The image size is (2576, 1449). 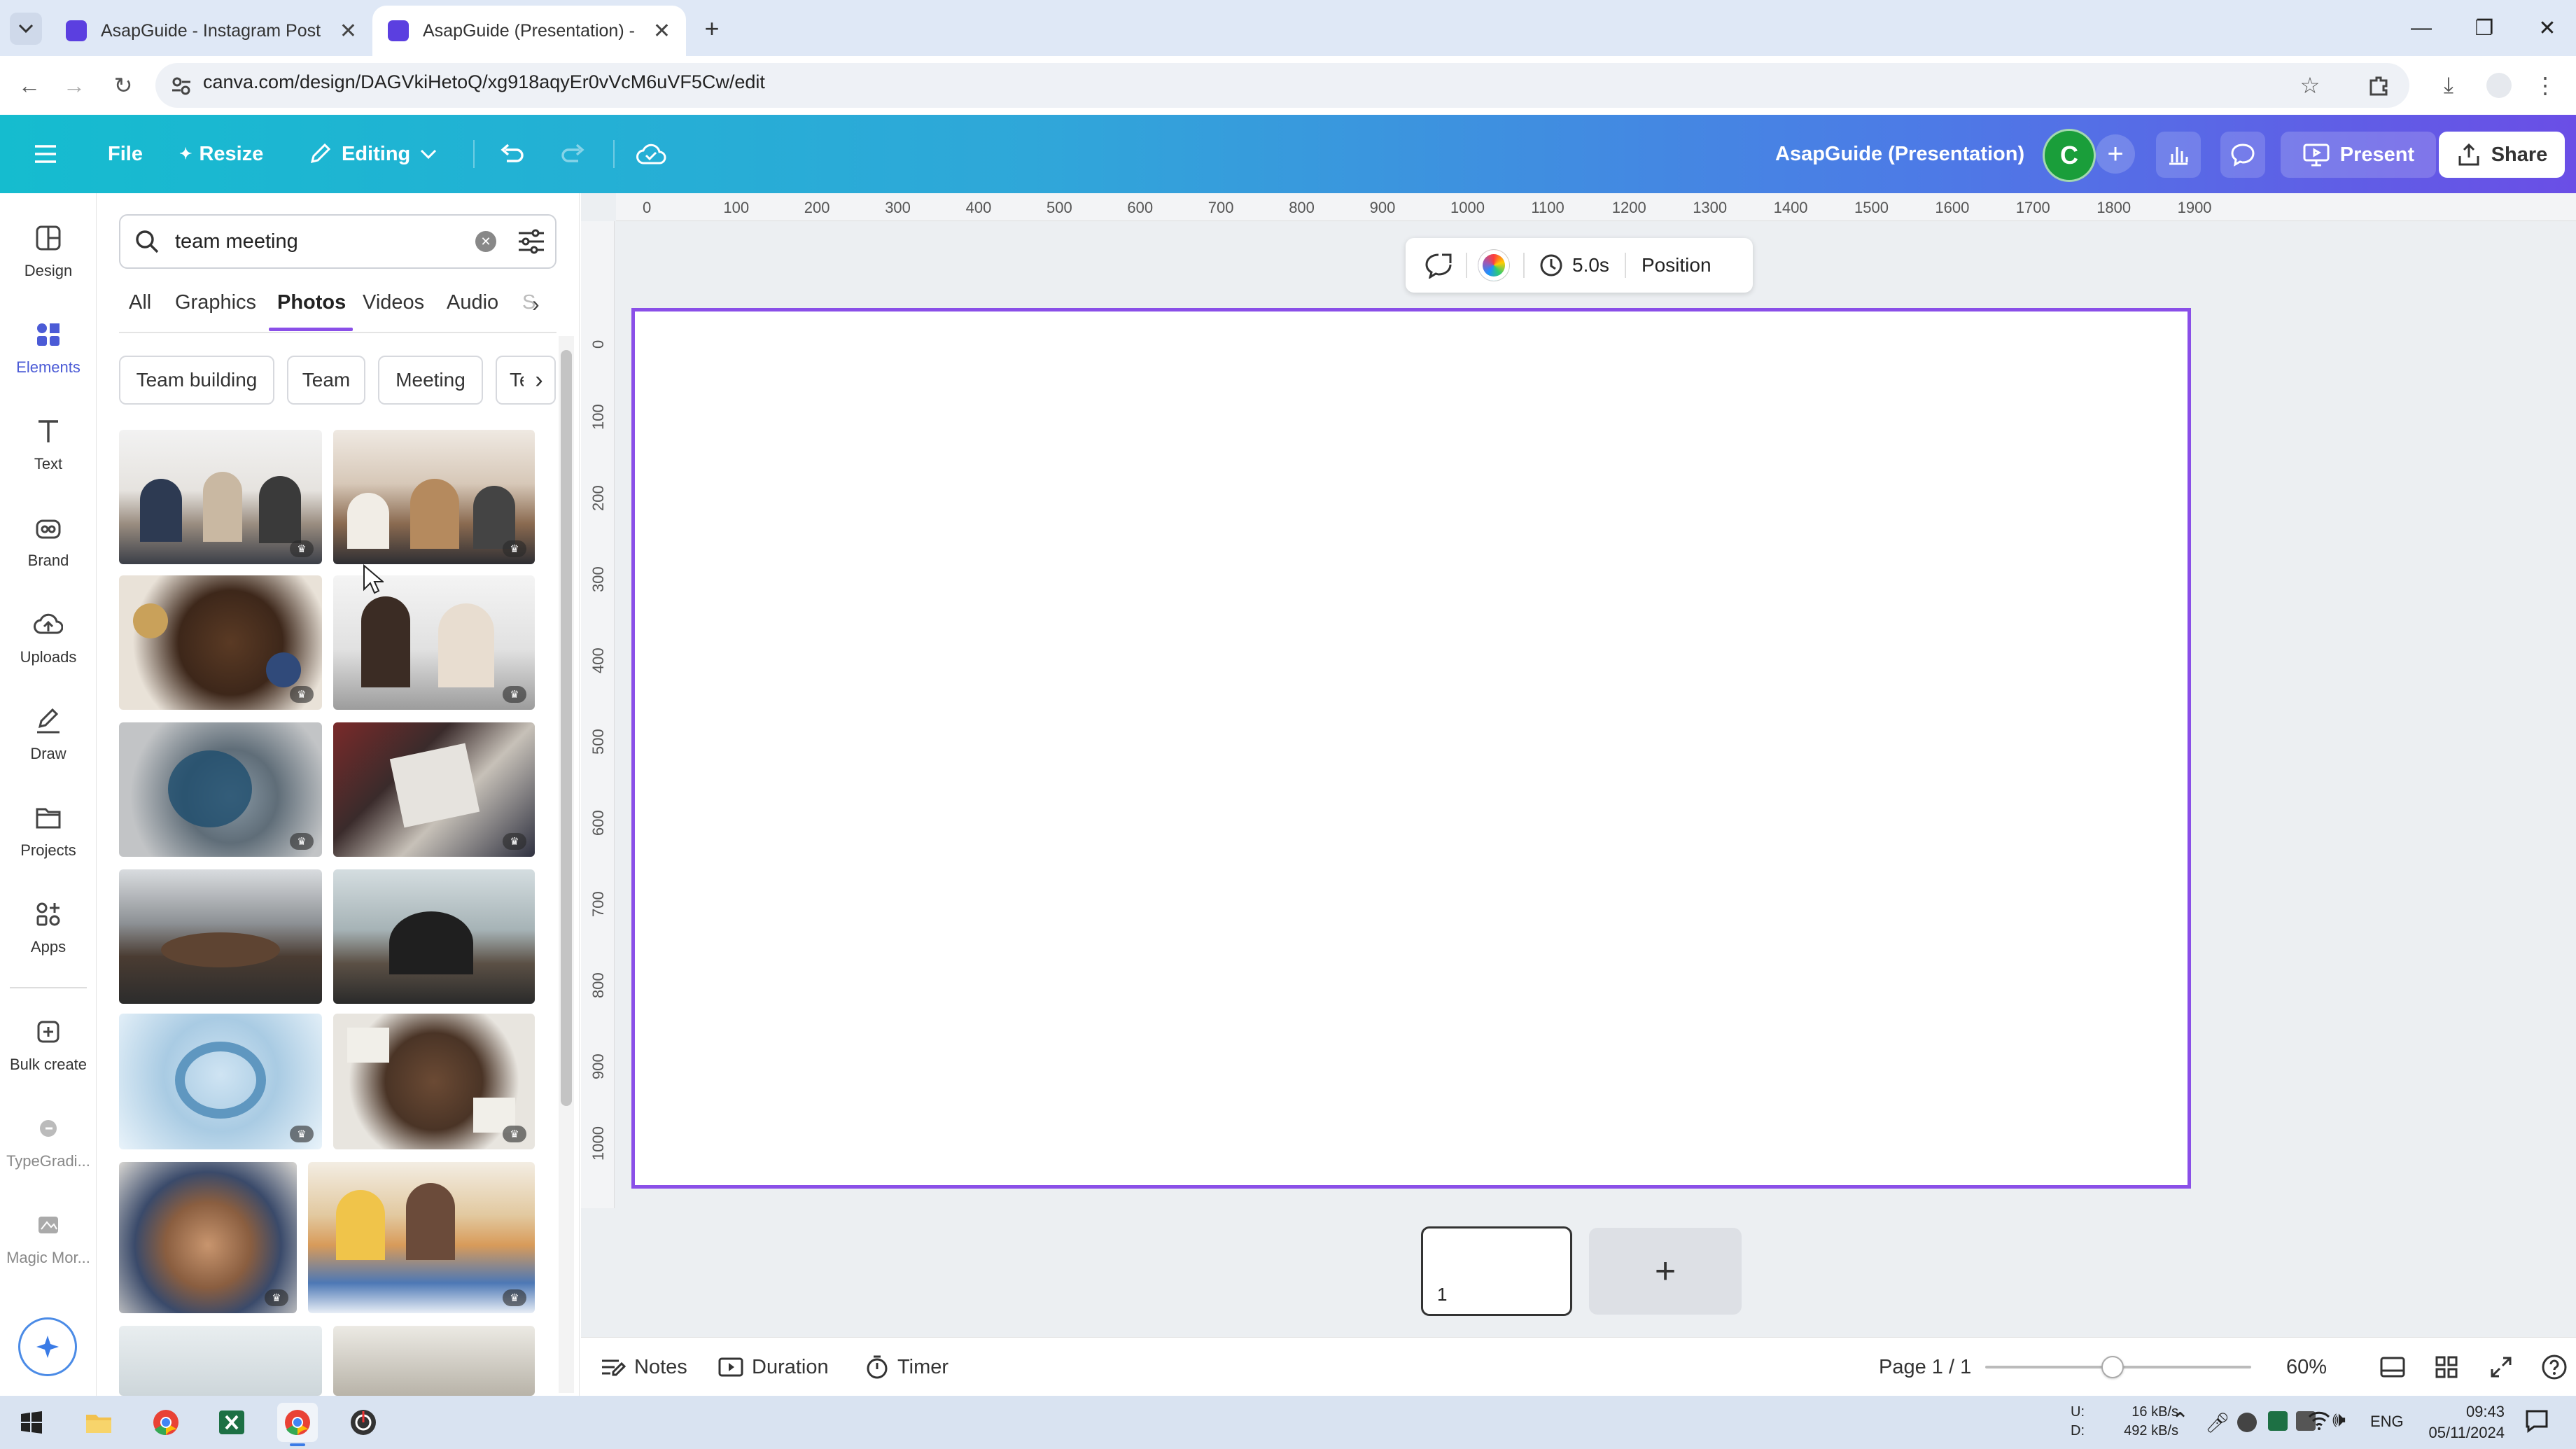 I want to click on reload-icon: ↻, so click(x=123, y=85).